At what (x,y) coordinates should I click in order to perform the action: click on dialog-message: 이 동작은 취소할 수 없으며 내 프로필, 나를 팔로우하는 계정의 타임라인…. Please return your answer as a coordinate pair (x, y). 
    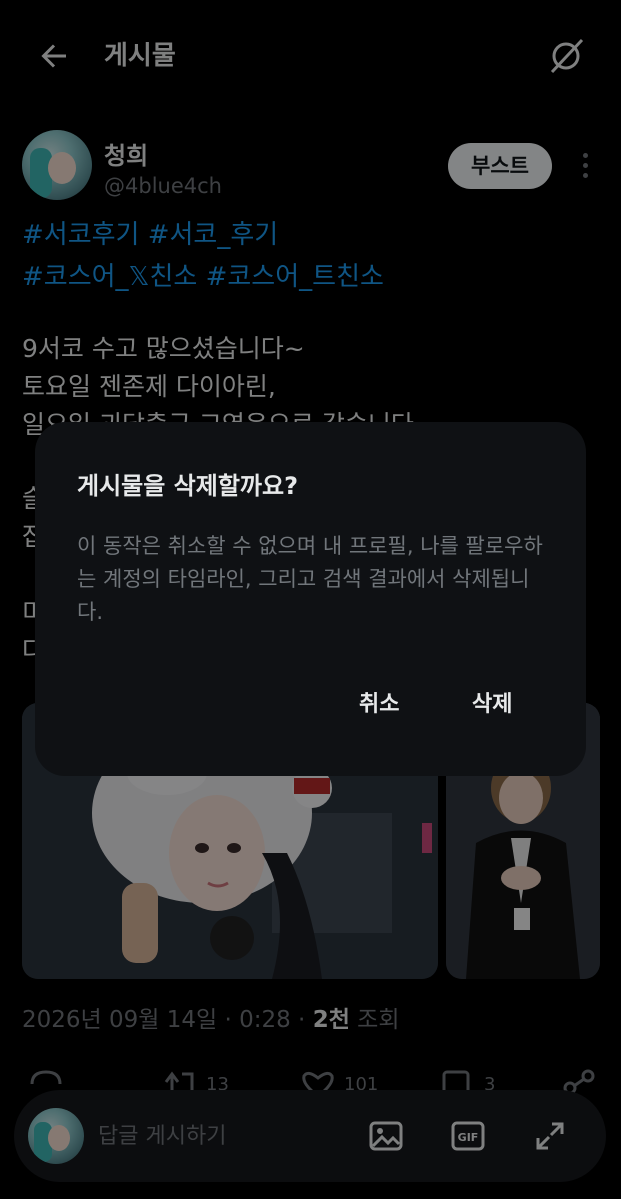
    Looking at the image, I should click on (310, 579).